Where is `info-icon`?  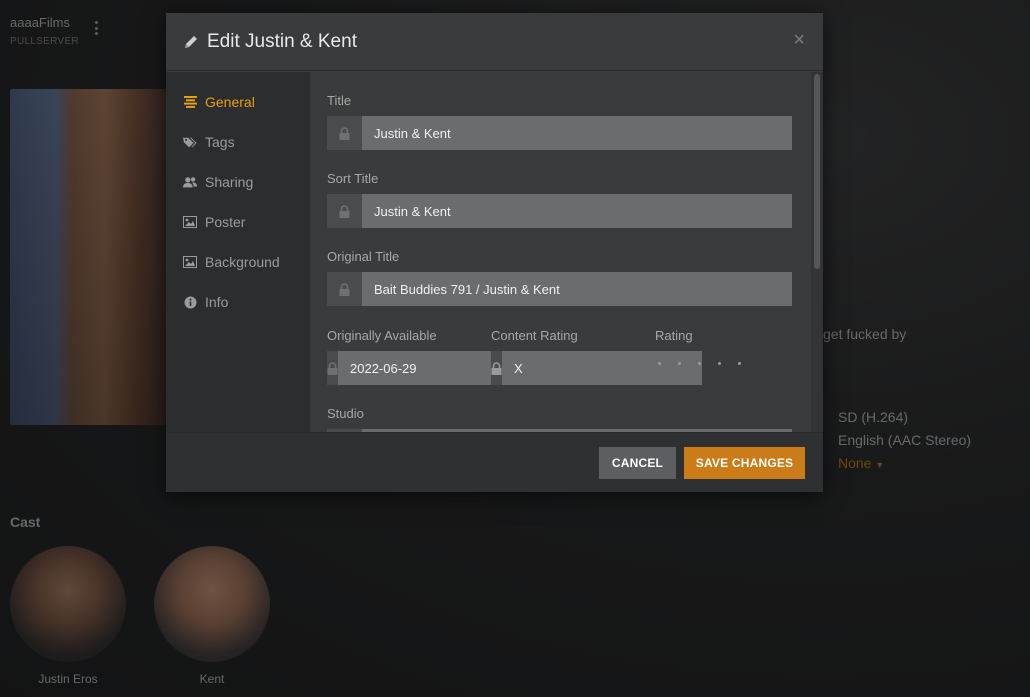 info-icon is located at coordinates (190, 302).